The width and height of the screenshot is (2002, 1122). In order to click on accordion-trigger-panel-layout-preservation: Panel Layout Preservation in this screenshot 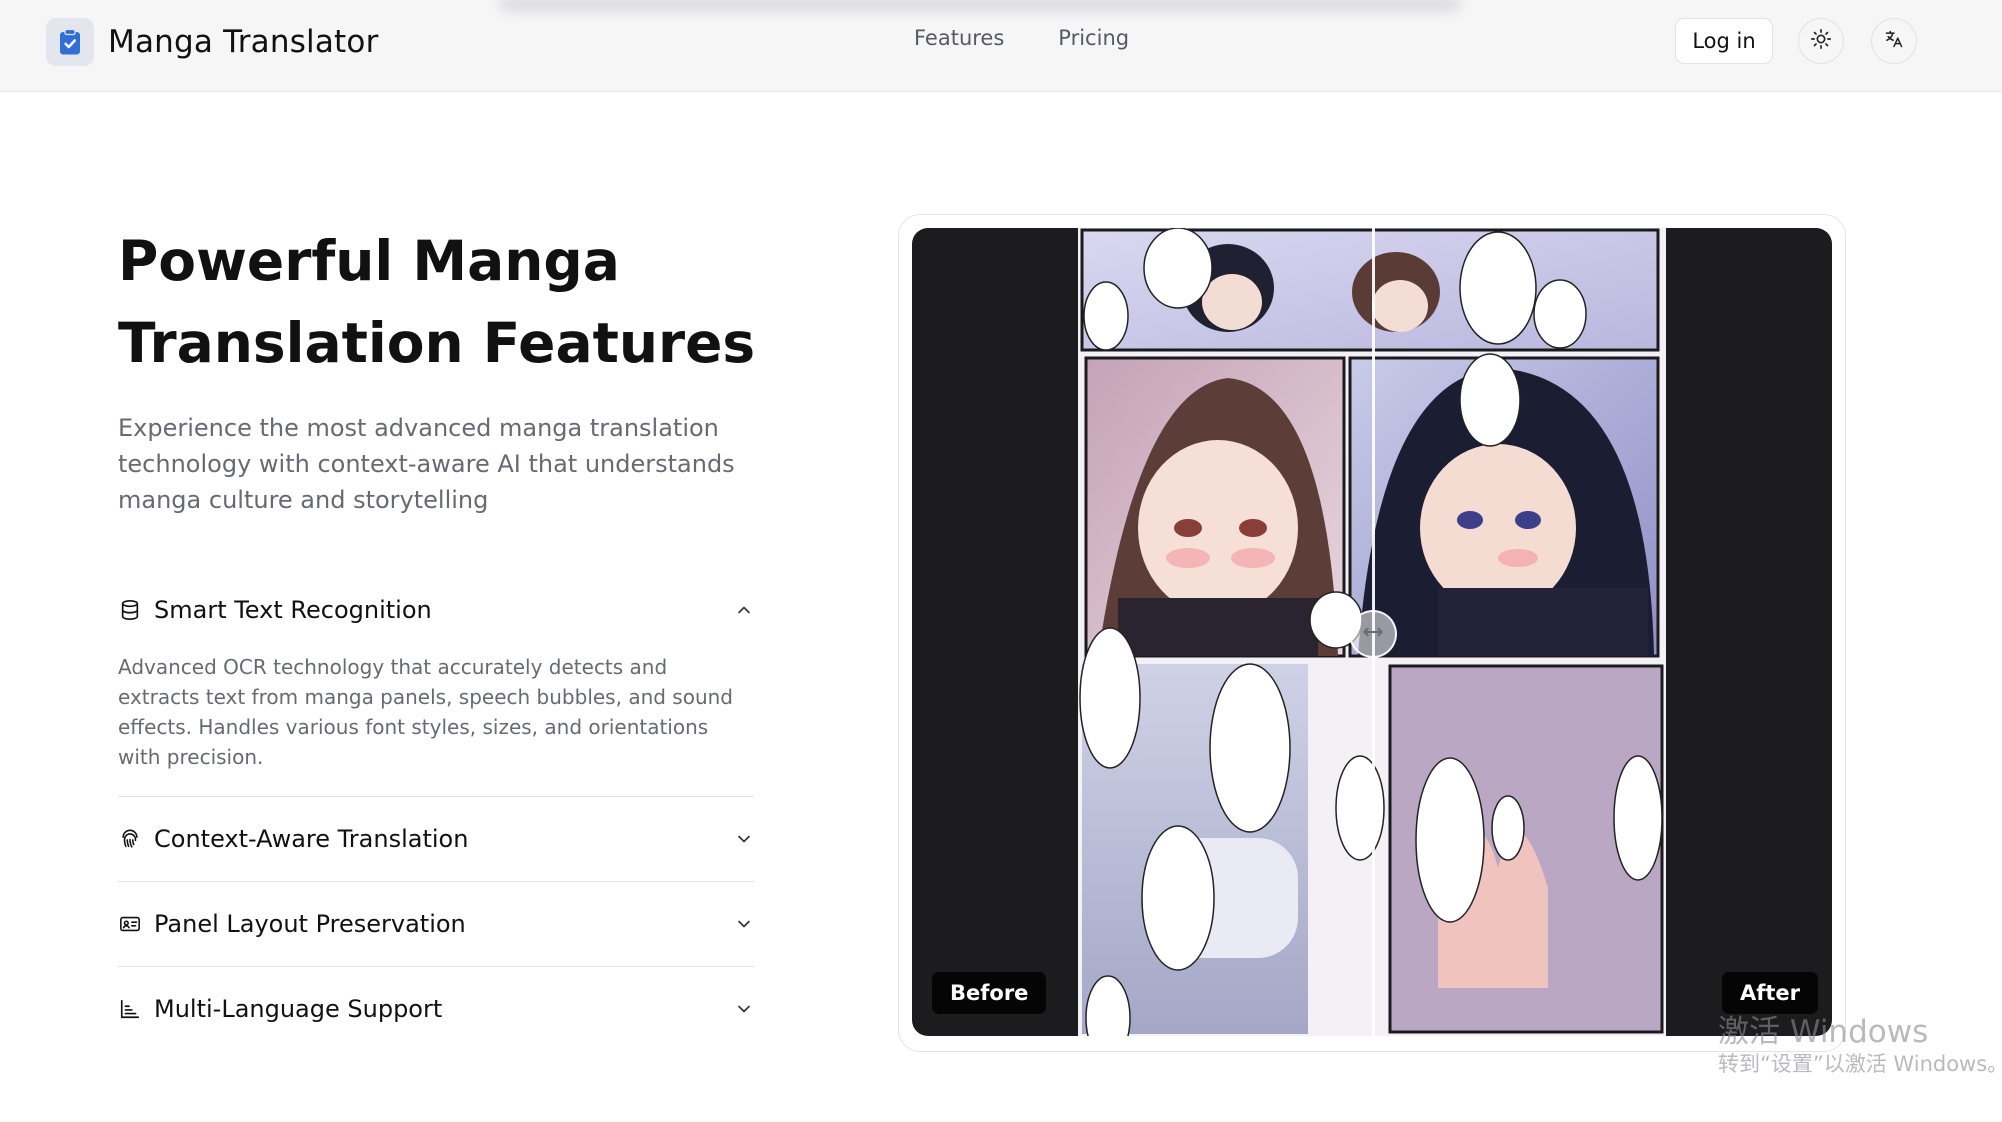, I will do `click(436, 924)`.